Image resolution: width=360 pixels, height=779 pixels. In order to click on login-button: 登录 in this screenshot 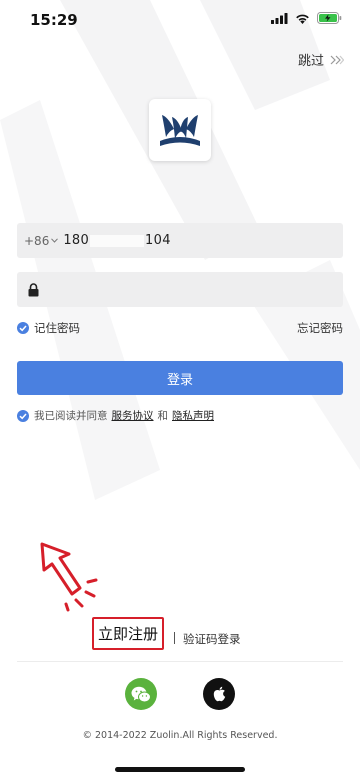, I will do `click(180, 378)`.